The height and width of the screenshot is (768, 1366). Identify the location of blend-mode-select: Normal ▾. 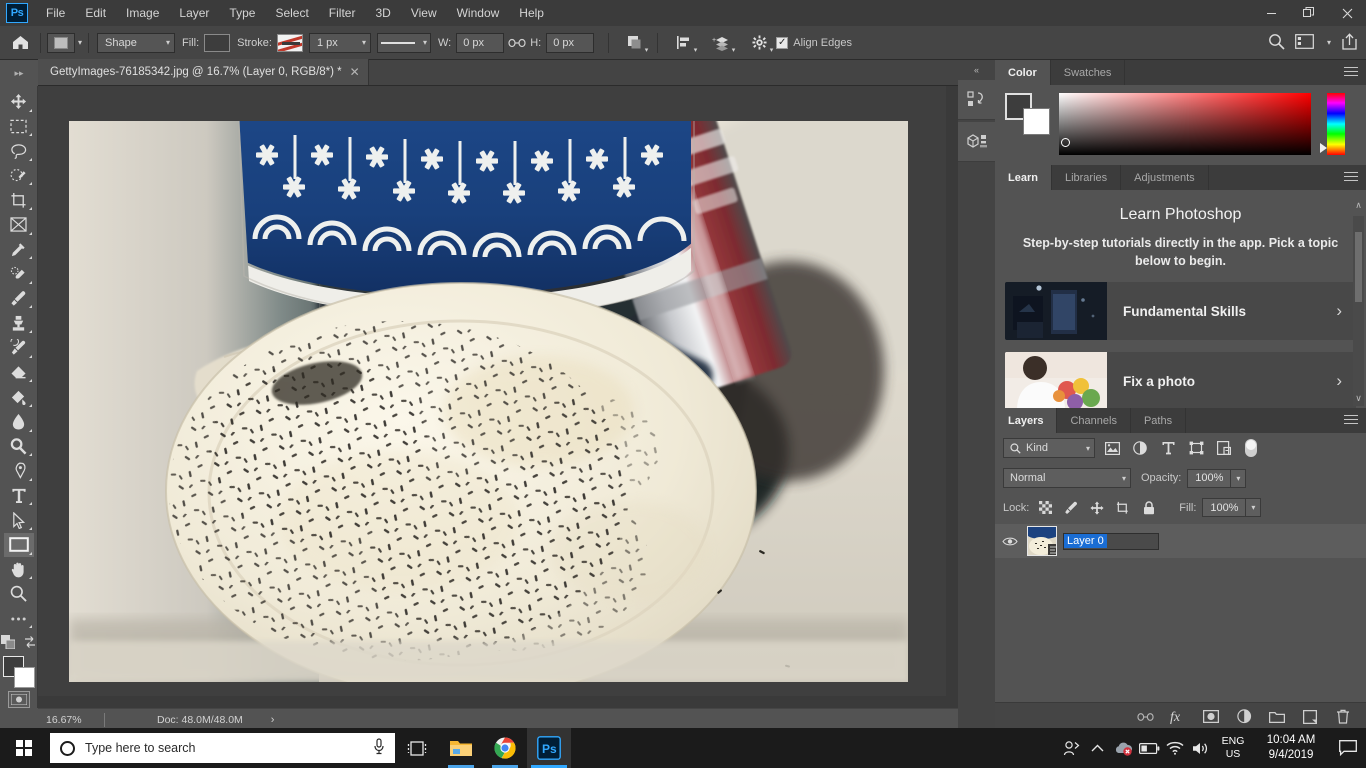
(1067, 478).